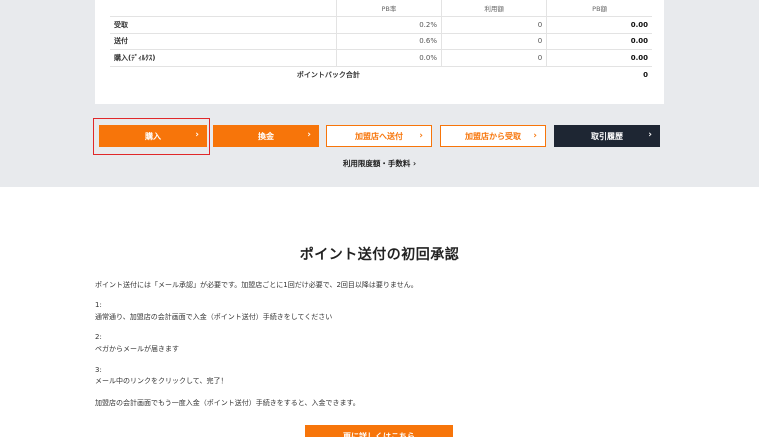  I want to click on table-row: 受取 0.2% 0 0.00, so click(381, 25).